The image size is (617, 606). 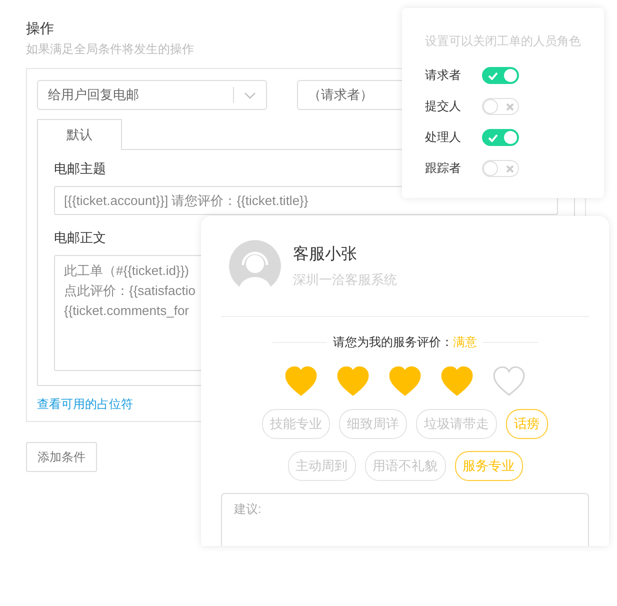 What do you see at coordinates (373, 424) in the screenshot?
I see `tag: 细致周详` at bounding box center [373, 424].